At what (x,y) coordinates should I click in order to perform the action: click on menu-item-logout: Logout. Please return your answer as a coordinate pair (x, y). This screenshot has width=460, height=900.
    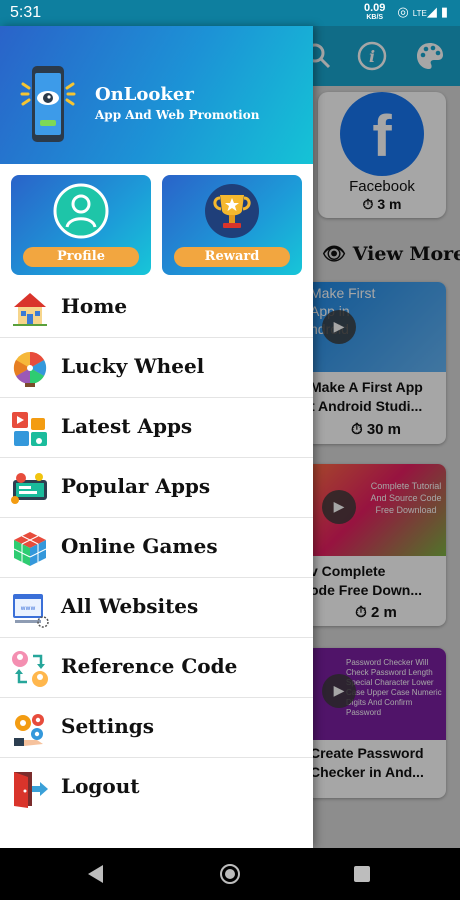
    Looking at the image, I should click on (156, 788).